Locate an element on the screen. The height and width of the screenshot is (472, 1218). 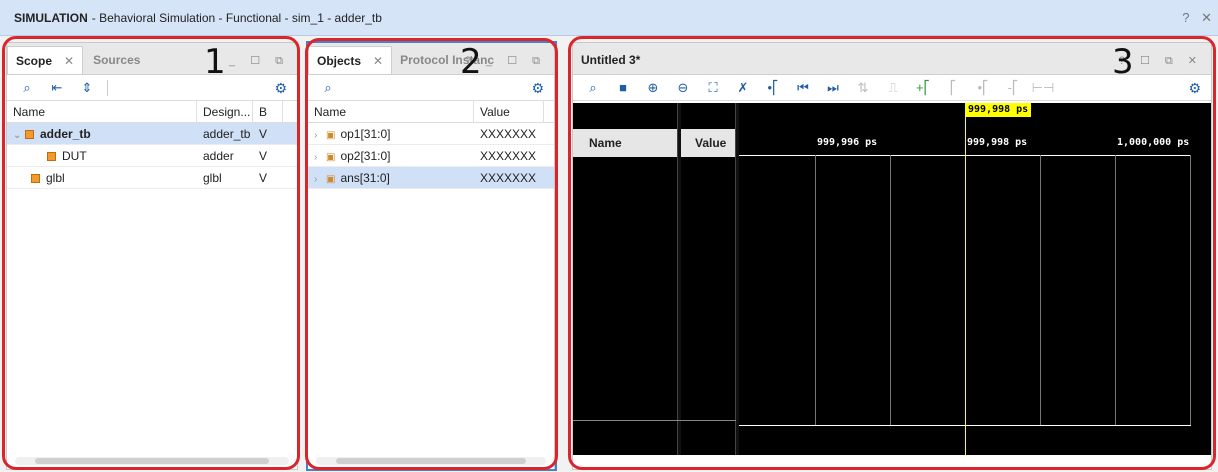
object-row-op1: › ▣ op1[31:0] XXXXXXX is located at coordinates (431, 134).